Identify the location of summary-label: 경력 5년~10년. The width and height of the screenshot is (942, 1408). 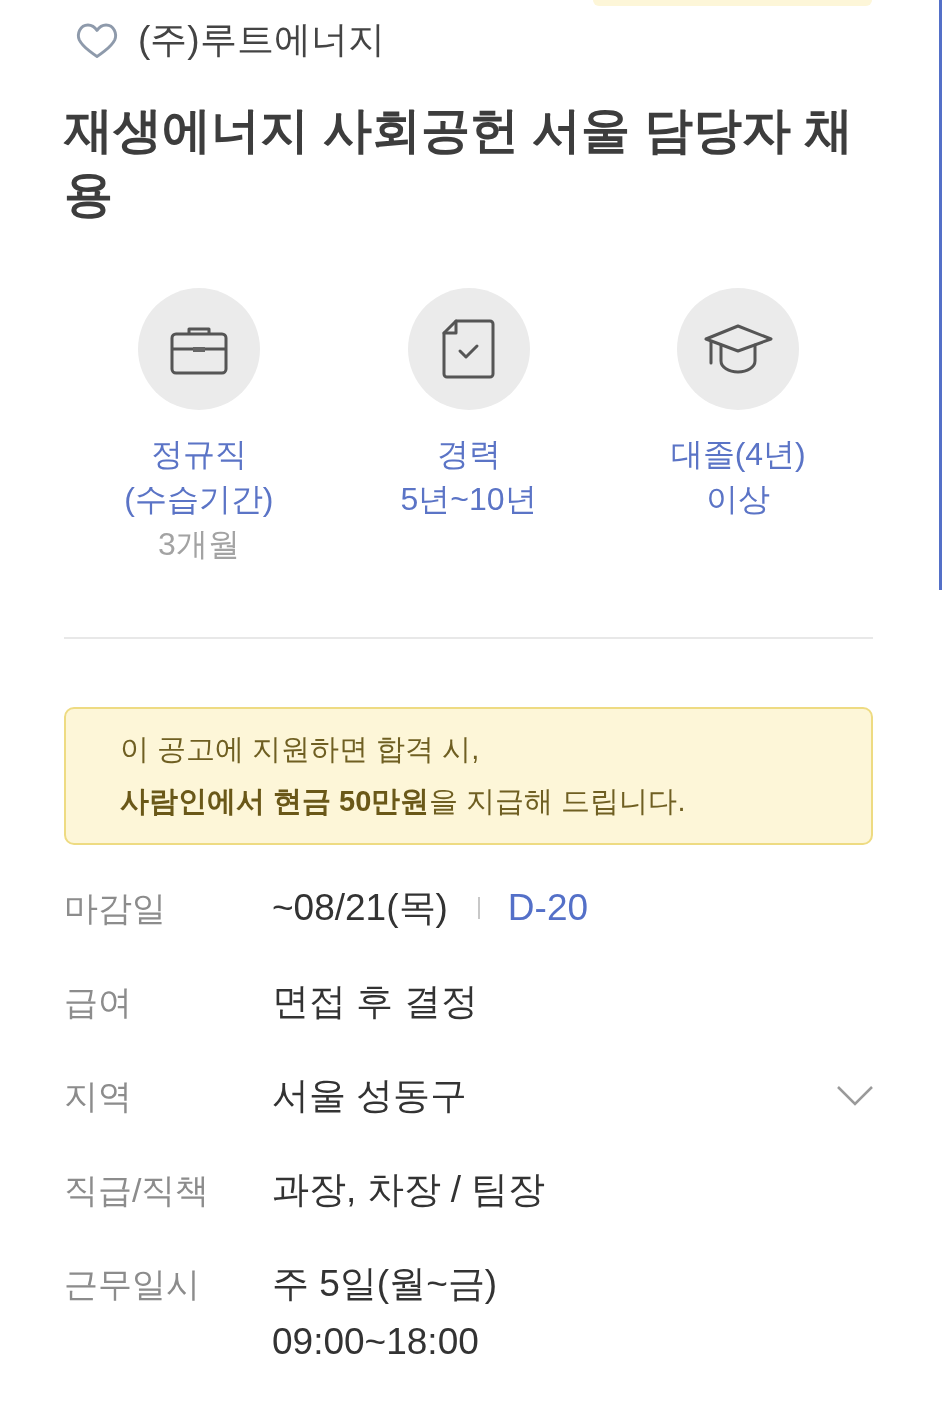
(468, 477).